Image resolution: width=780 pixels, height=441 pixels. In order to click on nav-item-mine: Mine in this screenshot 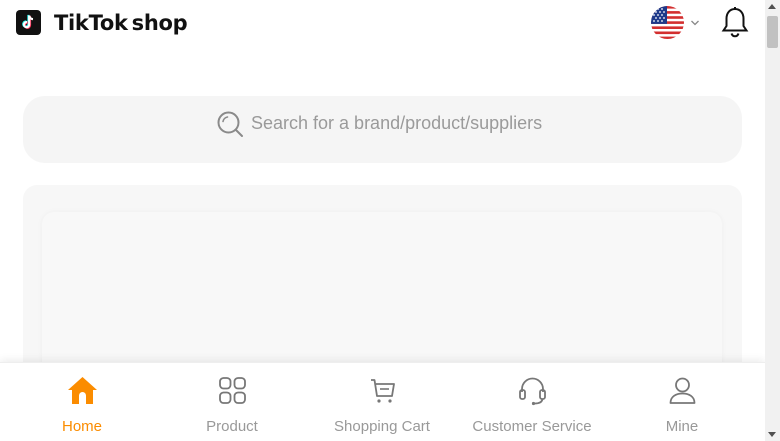, I will do `click(682, 402)`.